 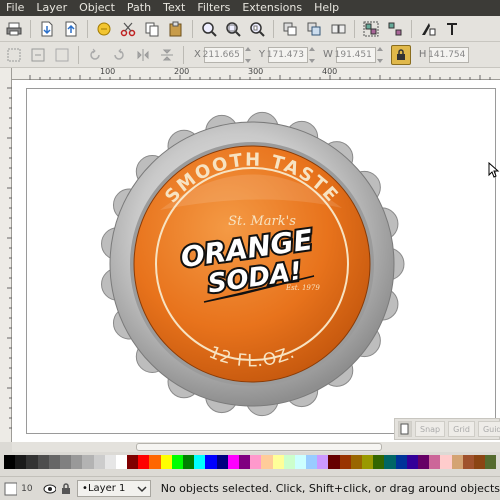 I want to click on menu-help: Help, so click(x=326, y=8).